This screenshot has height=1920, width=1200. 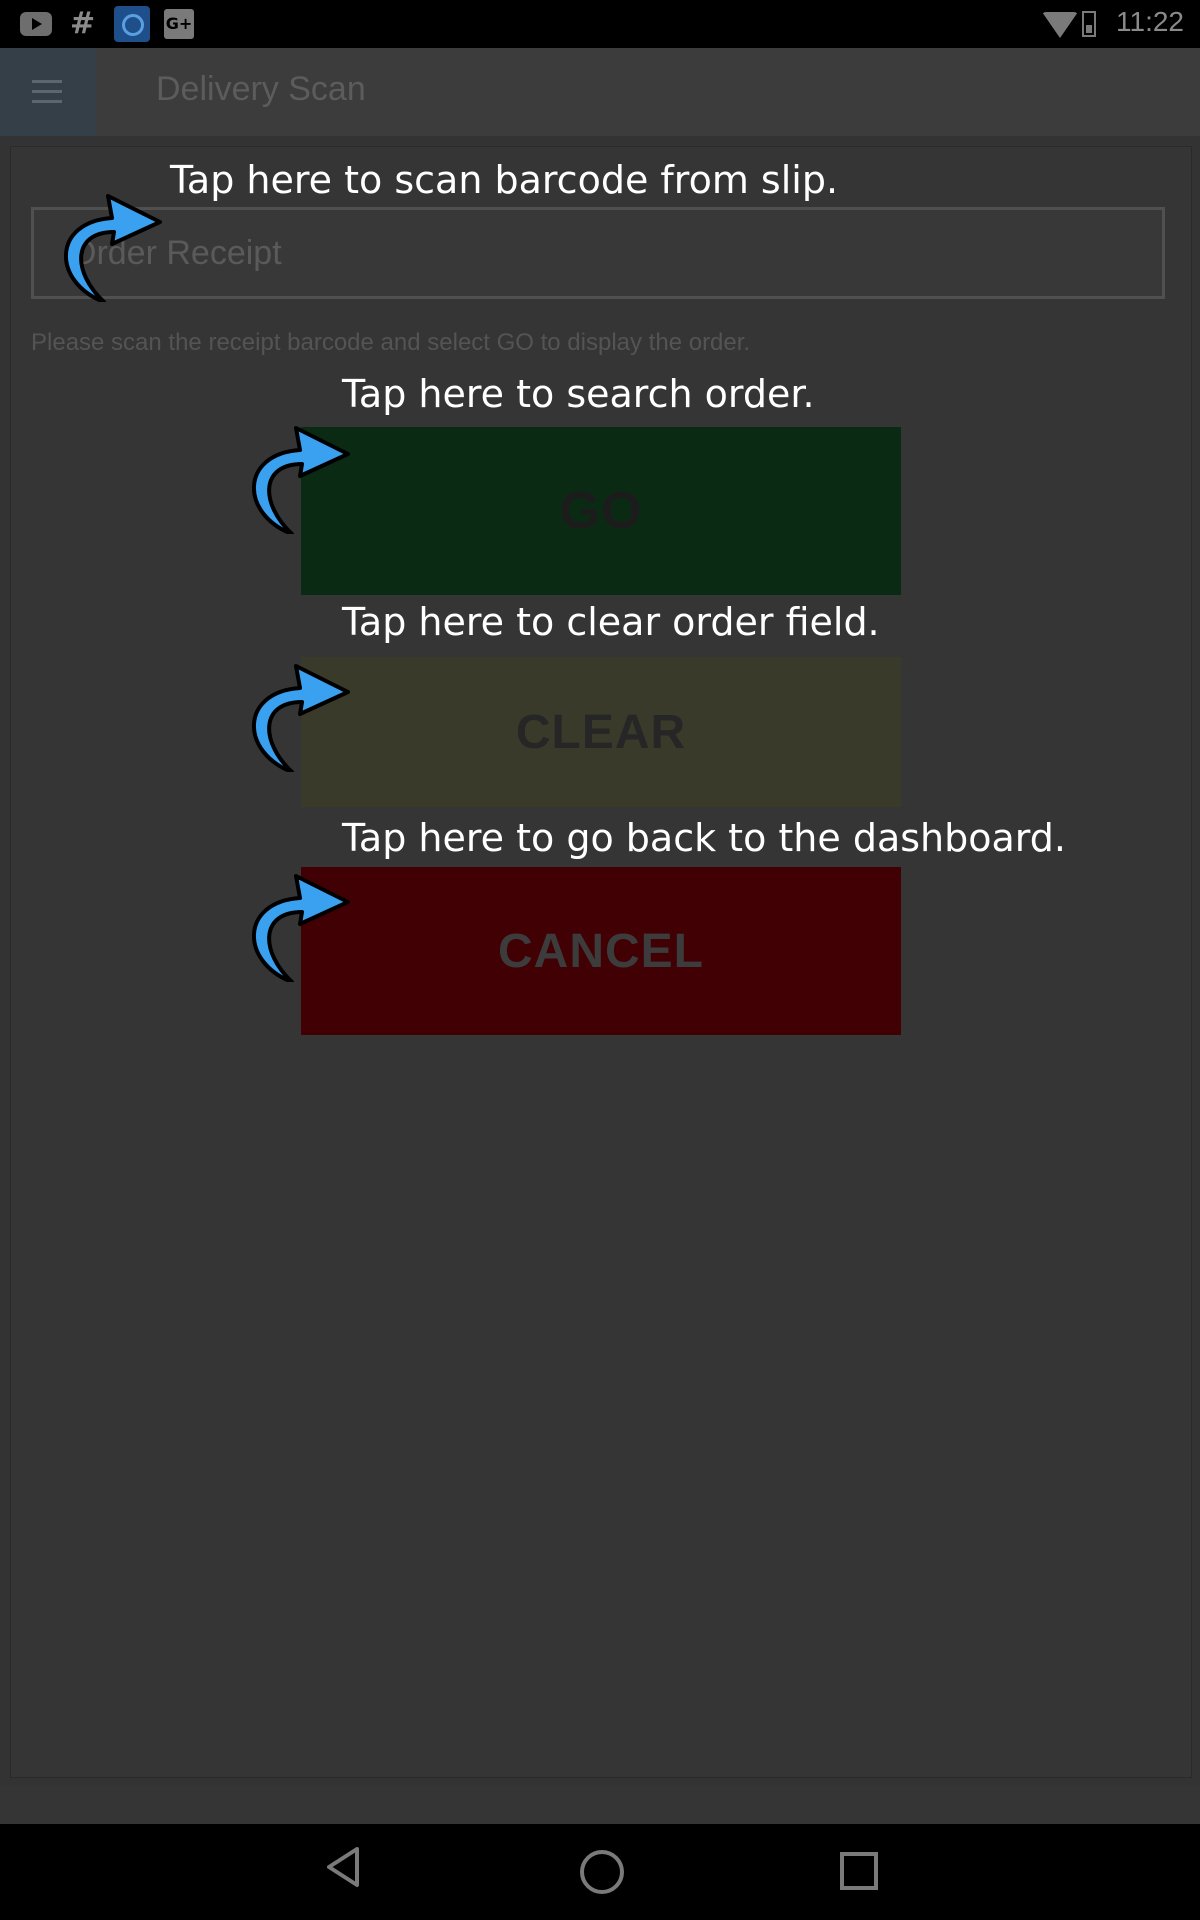 I want to click on back-icon, so click(x=343, y=1867).